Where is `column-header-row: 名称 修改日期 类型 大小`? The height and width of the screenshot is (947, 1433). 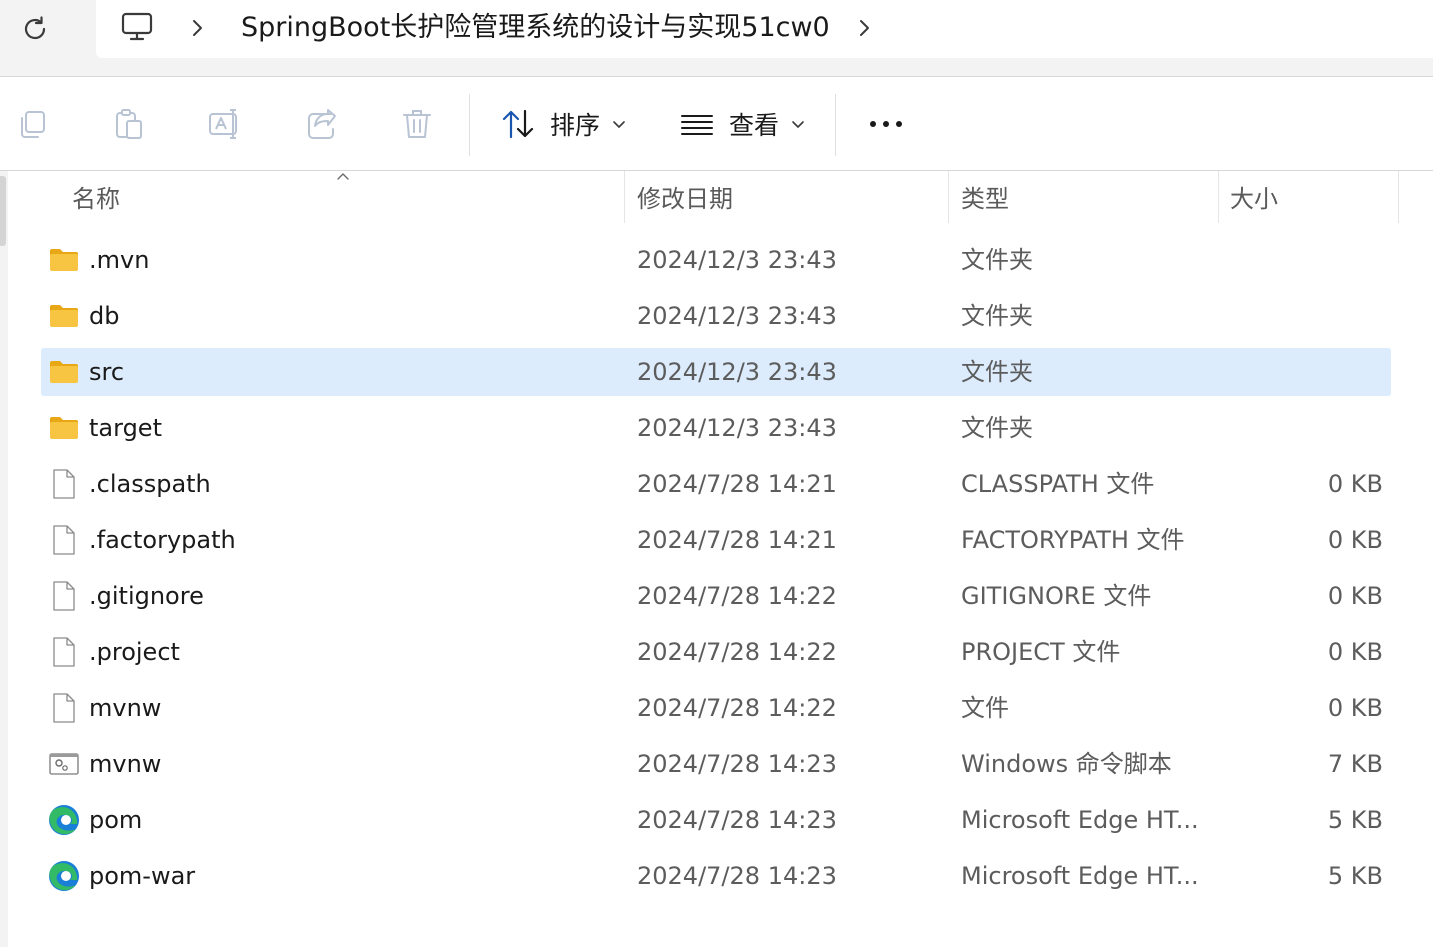
column-header-row: 名称 修改日期 类型 大小 is located at coordinates (720, 198).